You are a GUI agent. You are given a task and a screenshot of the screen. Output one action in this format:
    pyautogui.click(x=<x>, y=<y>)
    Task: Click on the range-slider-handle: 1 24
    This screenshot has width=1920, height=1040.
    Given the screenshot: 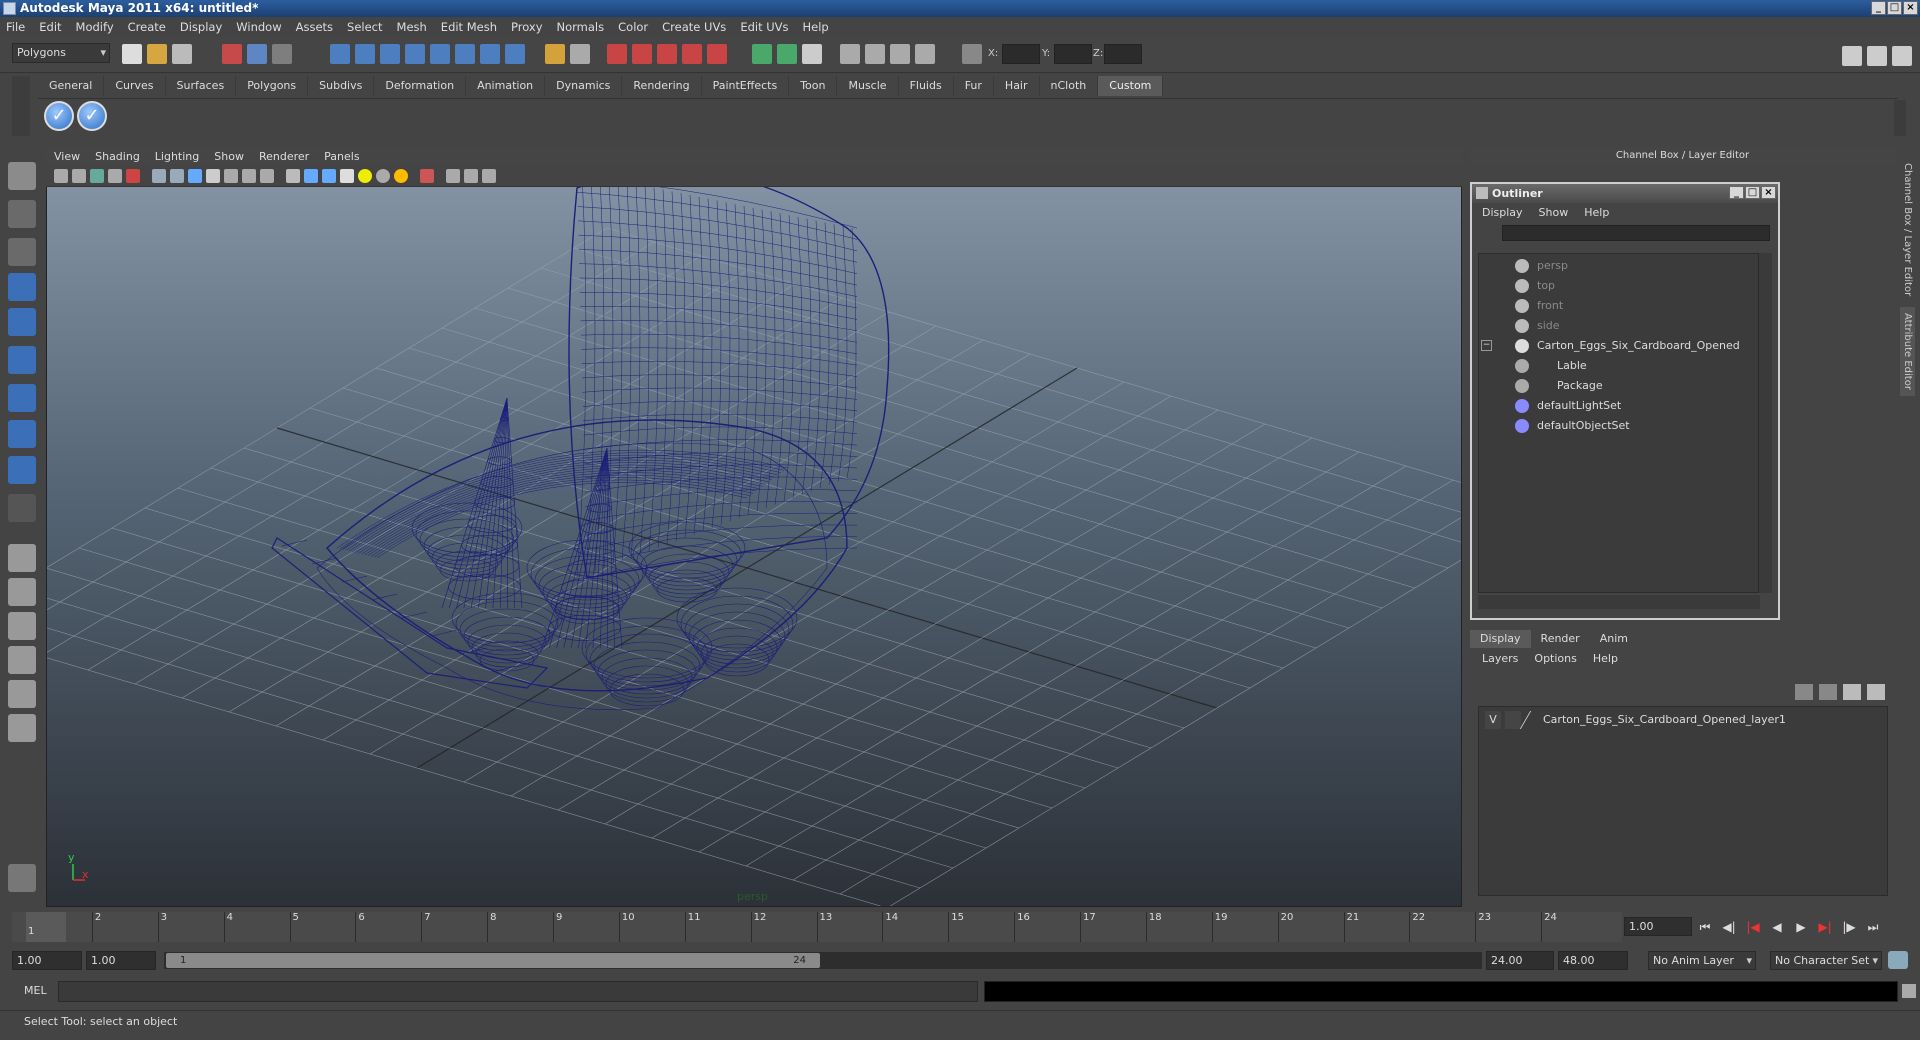 What is the action you would take?
    pyautogui.click(x=493, y=960)
    